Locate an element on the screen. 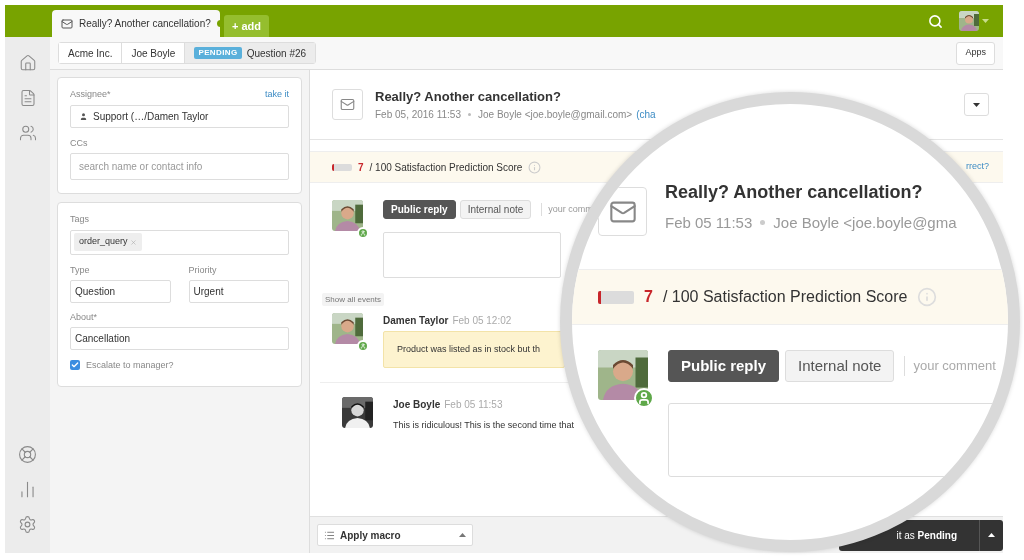 Image resolution: width=1024 pixels, height=560 pixels. breadcrumb-label: Acme Inc. is located at coordinates (90, 53).